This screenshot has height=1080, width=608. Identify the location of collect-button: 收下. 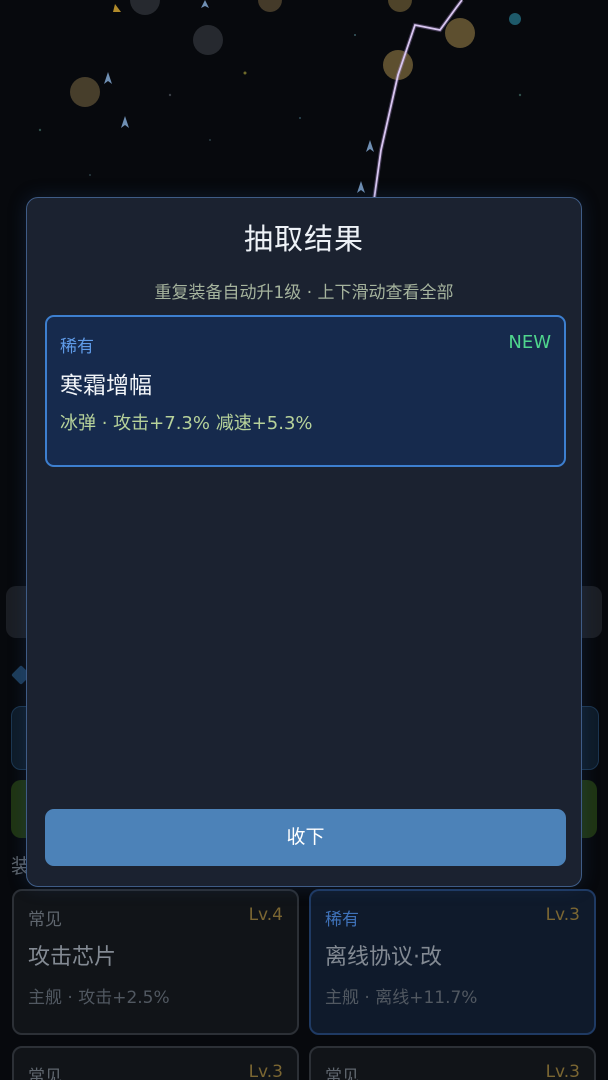
(305, 837).